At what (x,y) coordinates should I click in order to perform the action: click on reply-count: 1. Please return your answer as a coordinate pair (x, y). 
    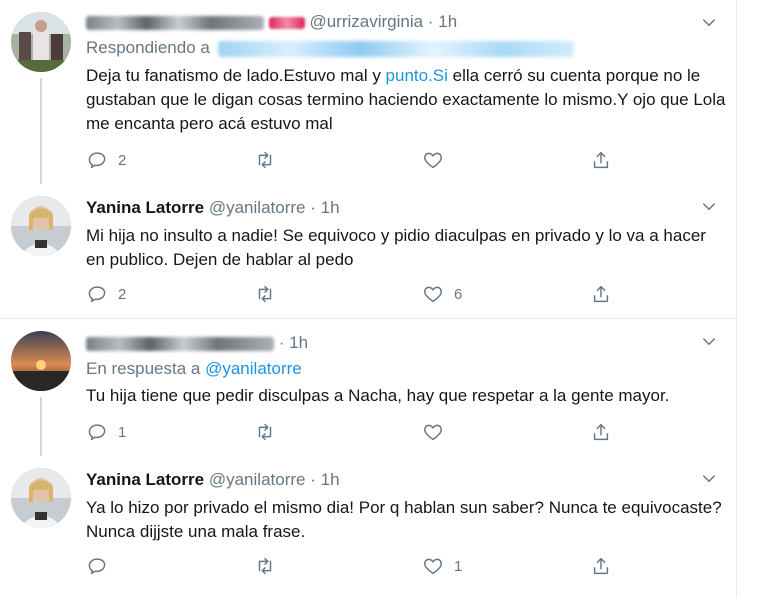
    Looking at the image, I should click on (122, 432).